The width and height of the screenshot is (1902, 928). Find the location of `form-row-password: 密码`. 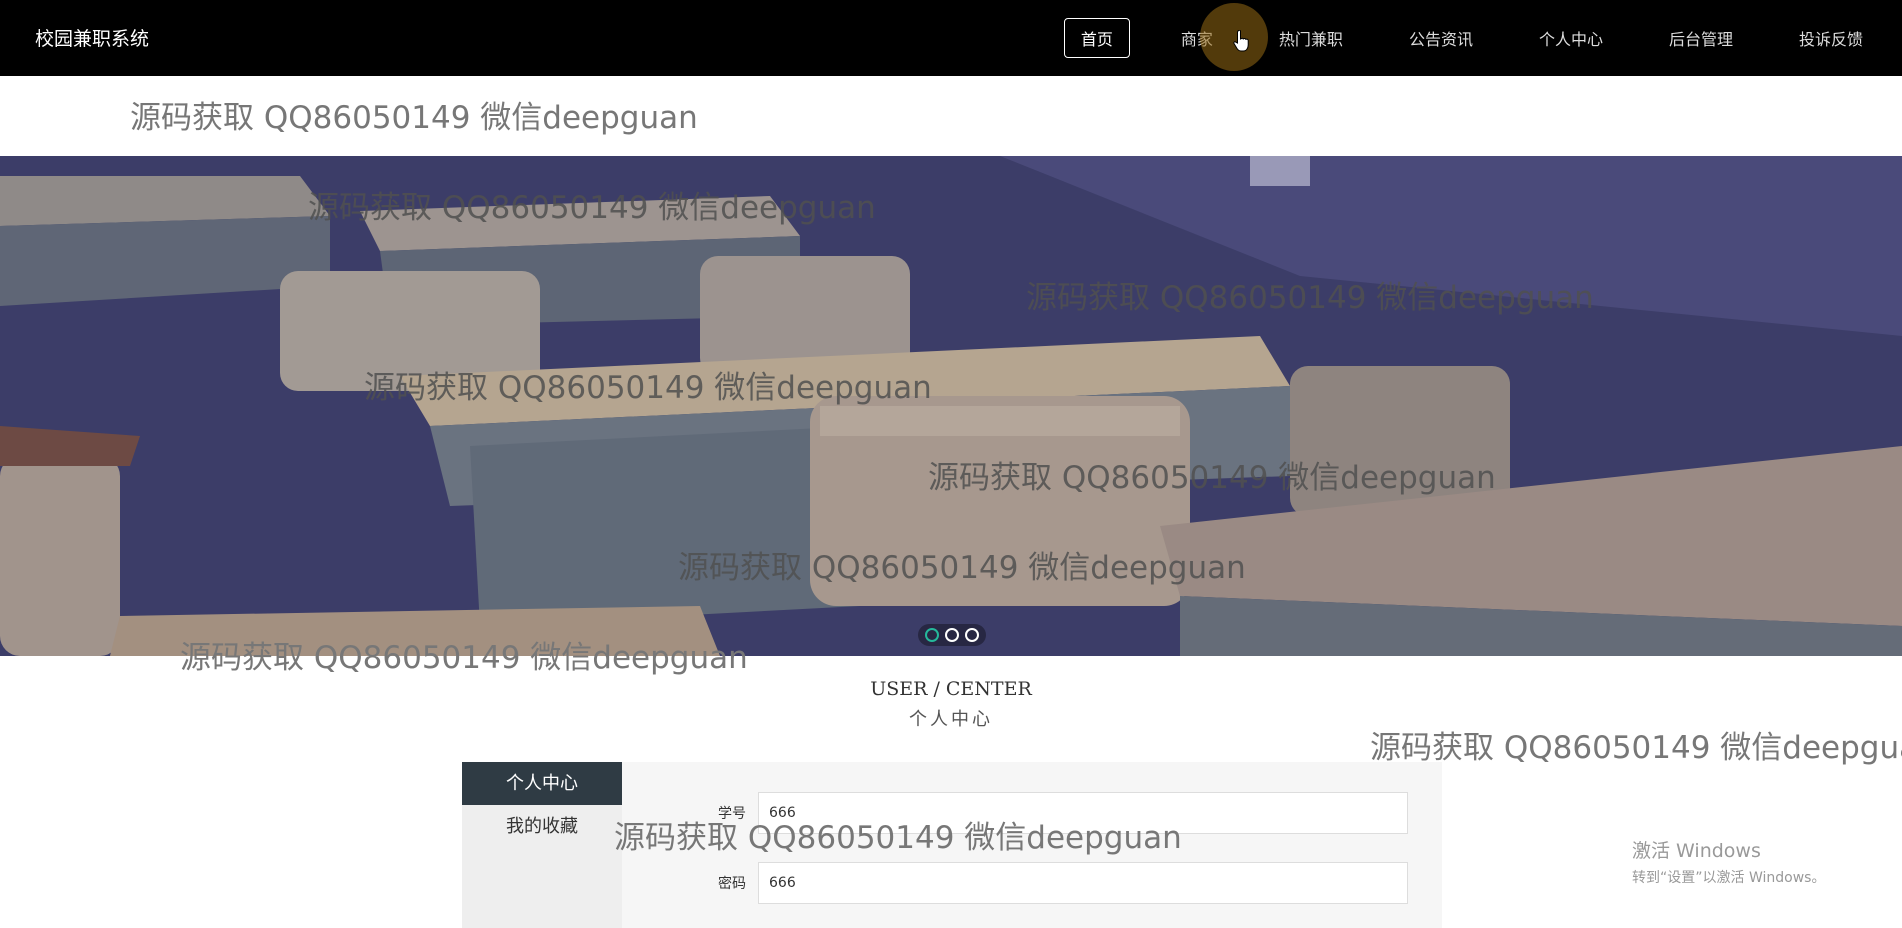

form-row-password: 密码 is located at coordinates (1032, 883).